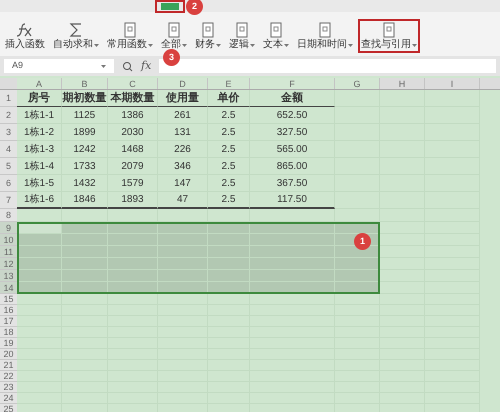 The width and height of the screenshot is (500, 412). What do you see at coordinates (8, 408) in the screenshot?
I see `row-header: 25` at bounding box center [8, 408].